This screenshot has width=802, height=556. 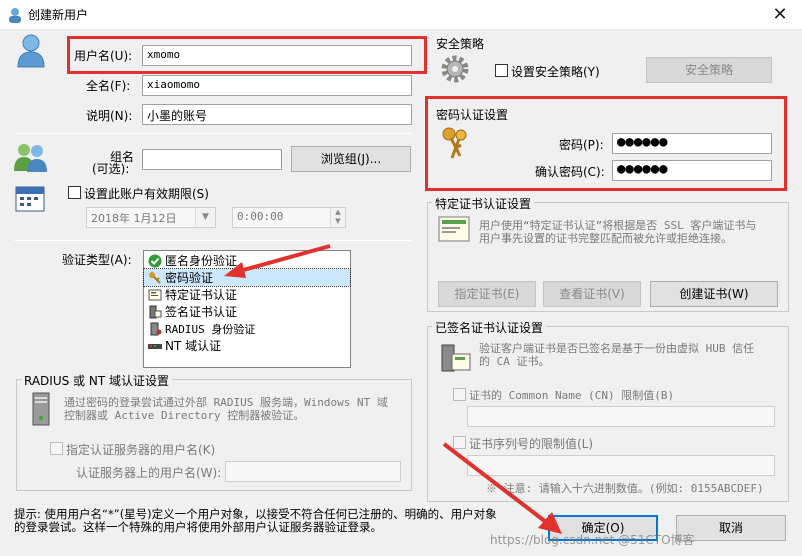 What do you see at coordinates (31, 51) in the screenshot?
I see `user-icon` at bounding box center [31, 51].